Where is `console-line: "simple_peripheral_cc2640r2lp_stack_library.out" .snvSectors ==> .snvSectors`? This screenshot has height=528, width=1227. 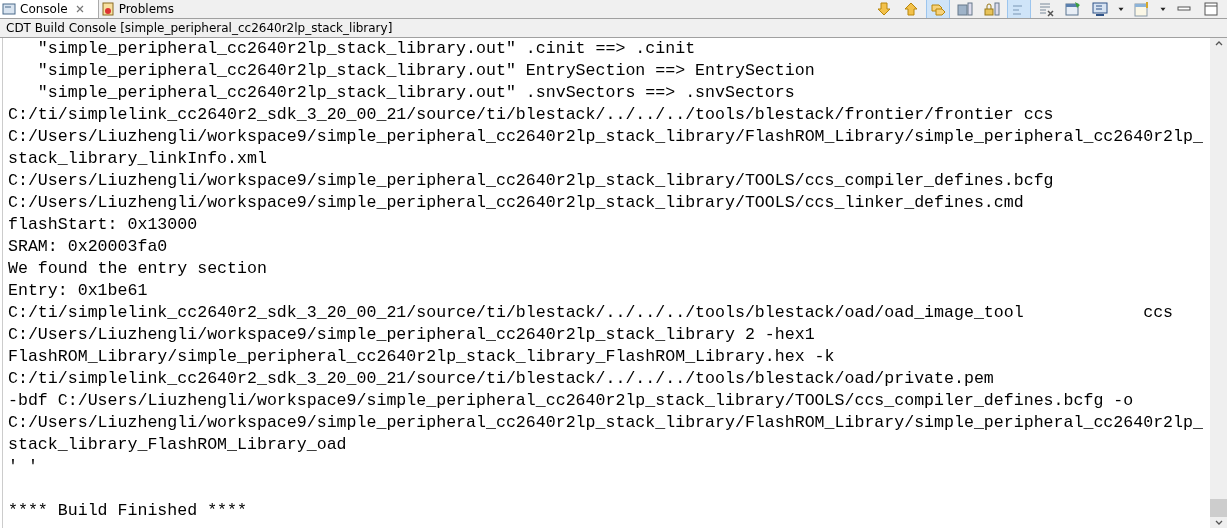
console-line: "simple_peripheral_cc2640r2lp_stack_library.out" .snvSectors ==> .snvSectors is located at coordinates (416, 93).